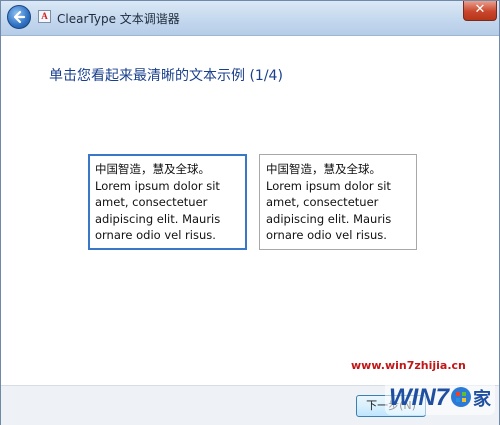 The height and width of the screenshot is (425, 500). I want to click on sample-2-line-2: Lorem ipsum dolor sit, so click(328, 185).